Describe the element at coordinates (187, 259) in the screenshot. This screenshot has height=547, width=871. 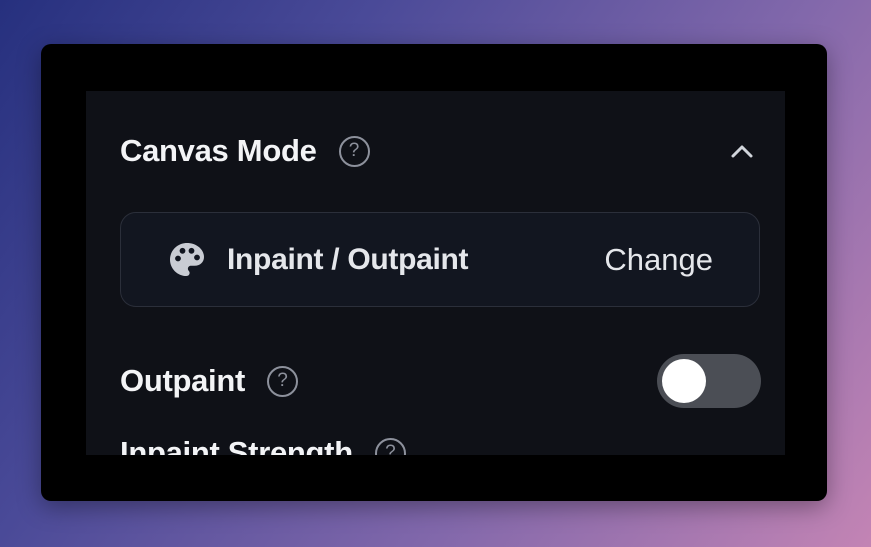
I see `palette-icon` at that location.